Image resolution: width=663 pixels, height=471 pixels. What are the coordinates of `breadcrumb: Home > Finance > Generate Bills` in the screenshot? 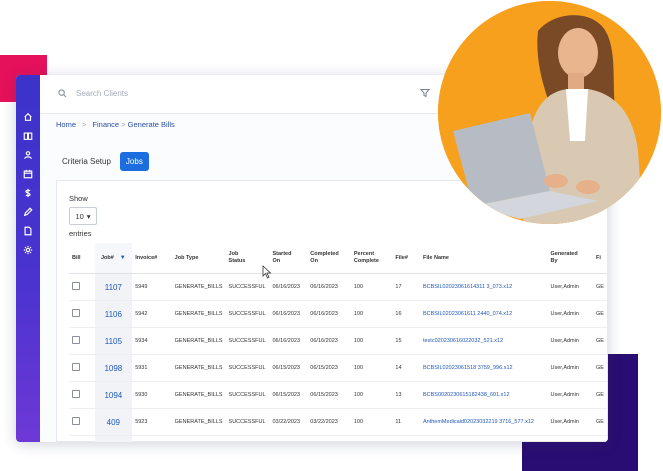 It's located at (115, 124).